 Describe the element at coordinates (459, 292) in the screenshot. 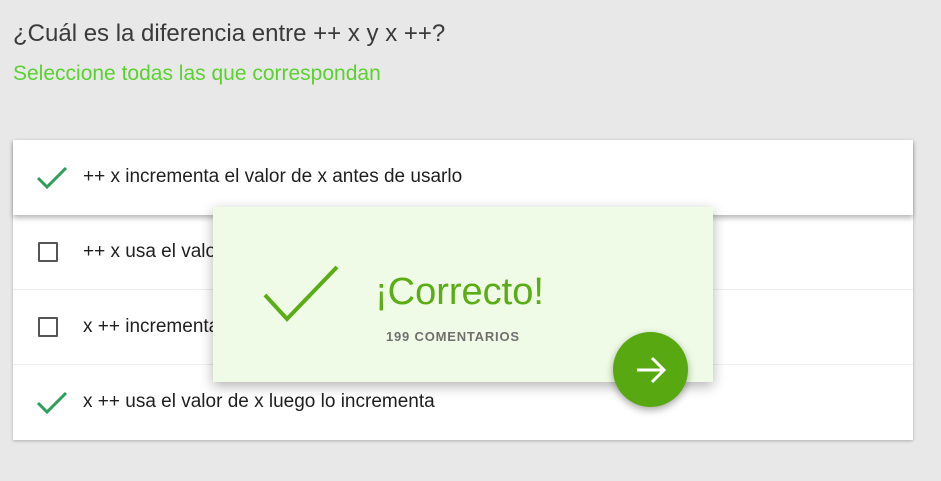

I see `feedback-title: ¡Correcto!` at that location.